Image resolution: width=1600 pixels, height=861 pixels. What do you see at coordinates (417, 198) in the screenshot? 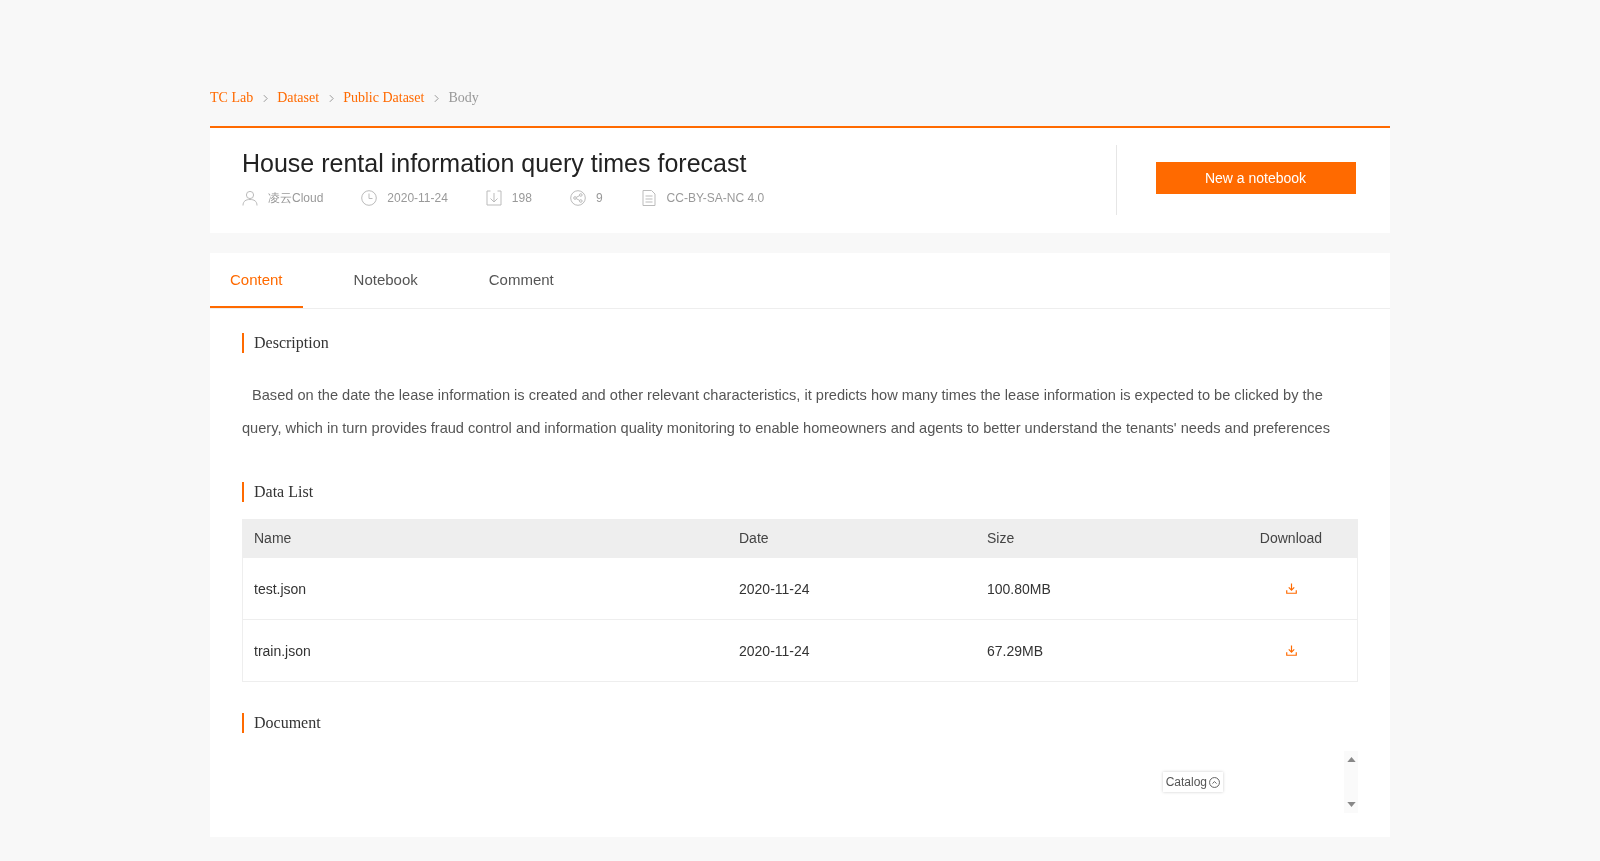
I see `meta-text: 2020-11-24` at bounding box center [417, 198].